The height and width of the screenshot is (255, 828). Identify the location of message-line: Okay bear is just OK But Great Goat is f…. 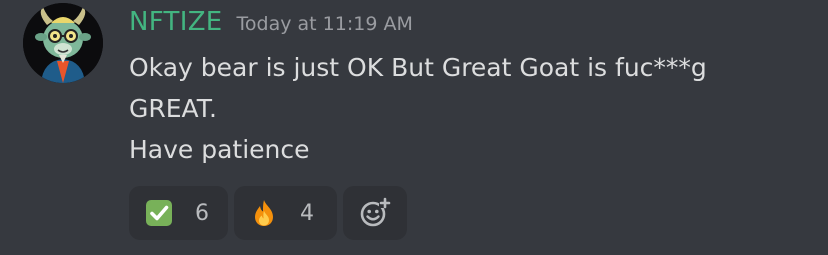
(418, 67).